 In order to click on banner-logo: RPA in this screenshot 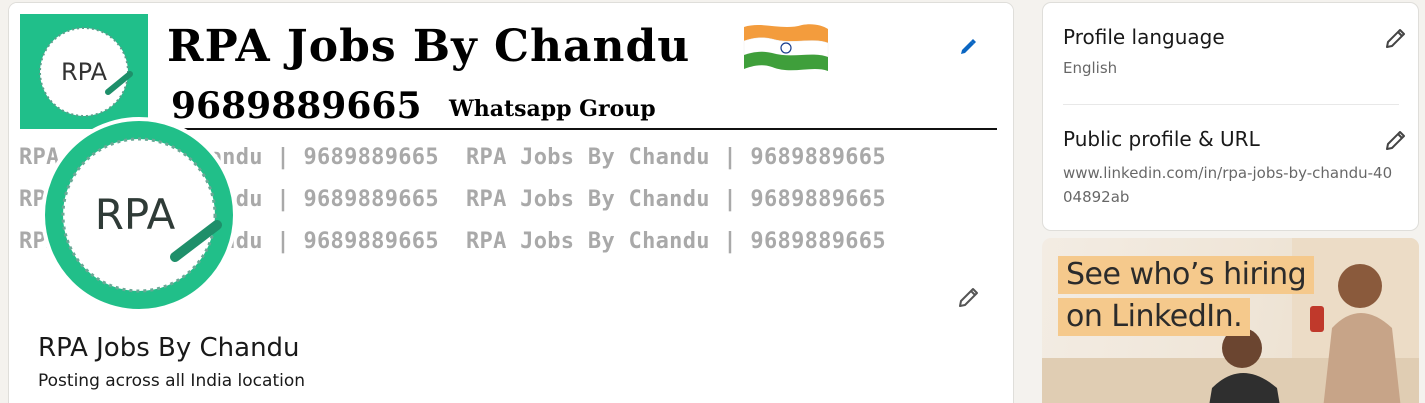, I will do `click(84, 71)`.